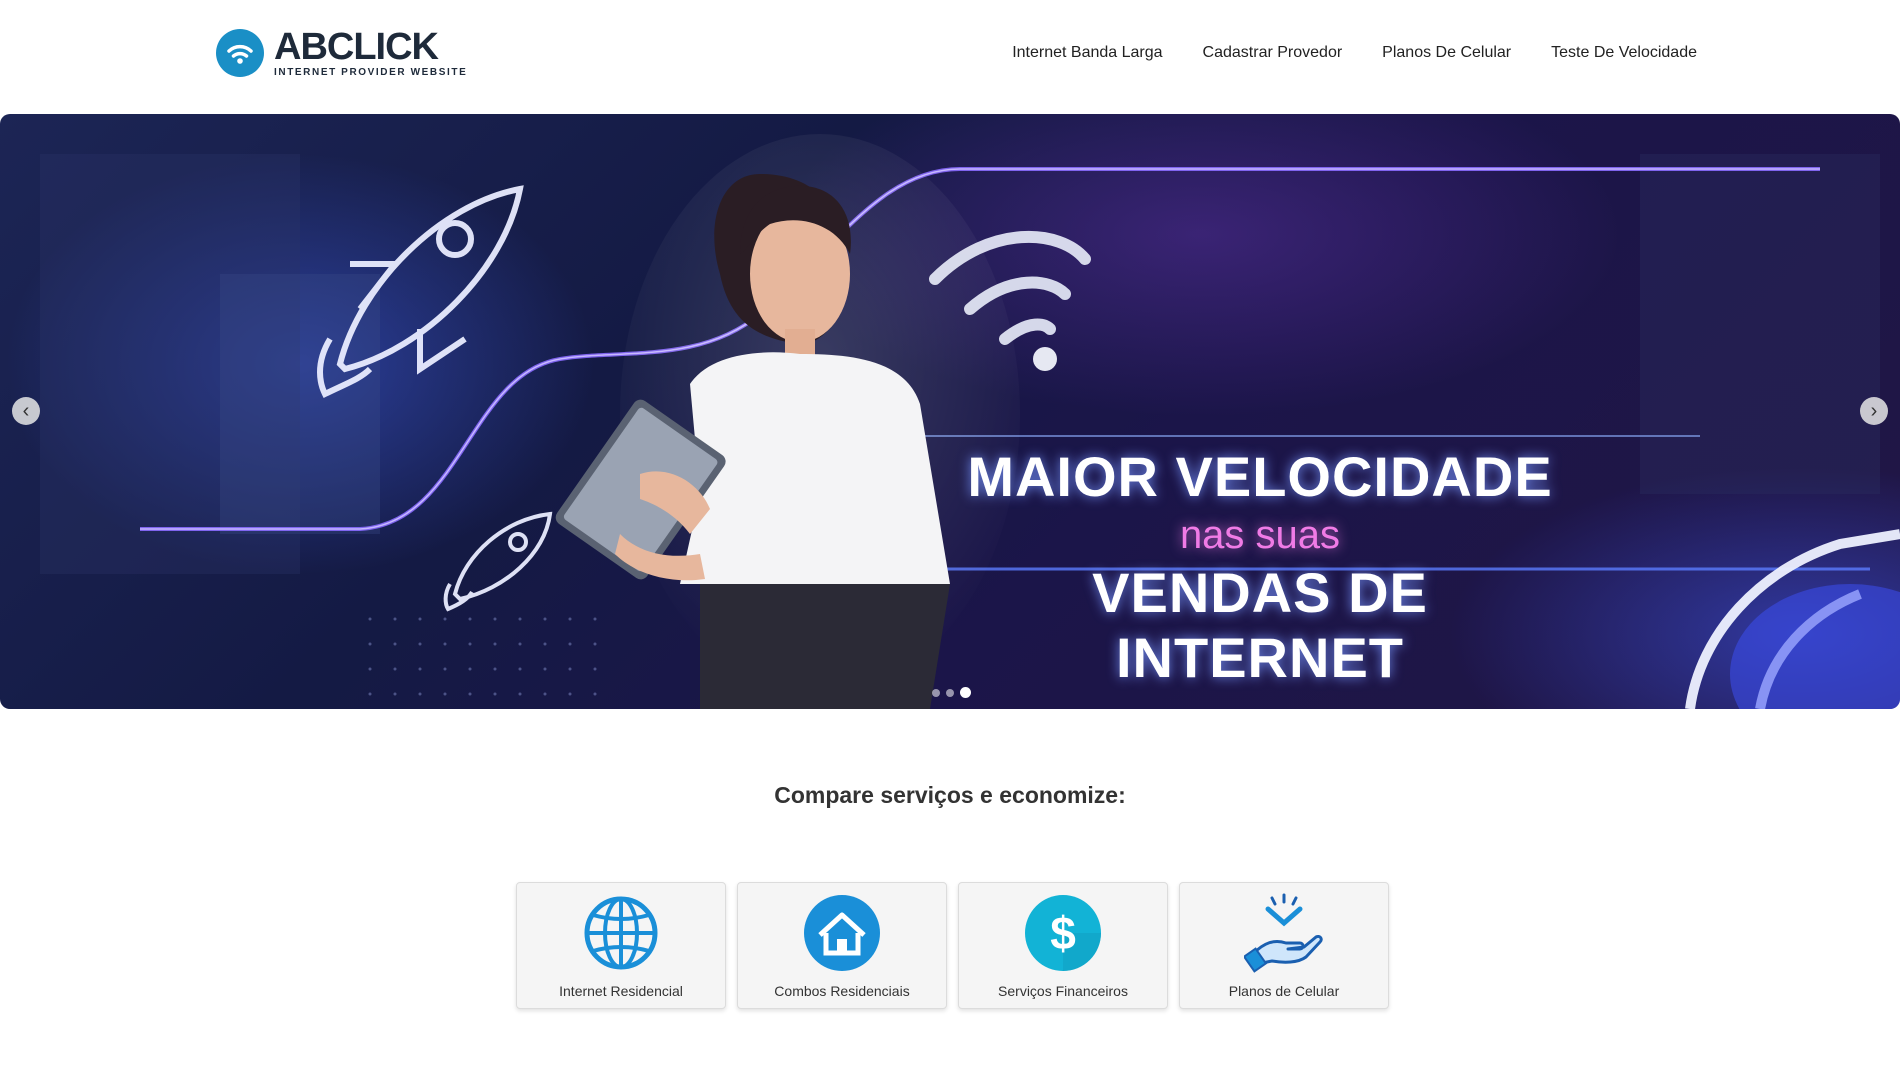 The height and width of the screenshot is (1076, 1900). What do you see at coordinates (621, 933) in the screenshot?
I see `globe-icon` at bounding box center [621, 933].